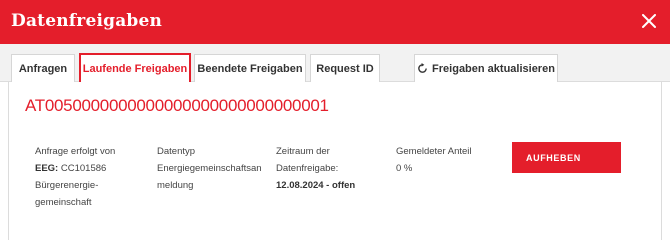  Describe the element at coordinates (493, 68) in the screenshot. I see `refresh-label: Freigaben aktualisieren` at that location.